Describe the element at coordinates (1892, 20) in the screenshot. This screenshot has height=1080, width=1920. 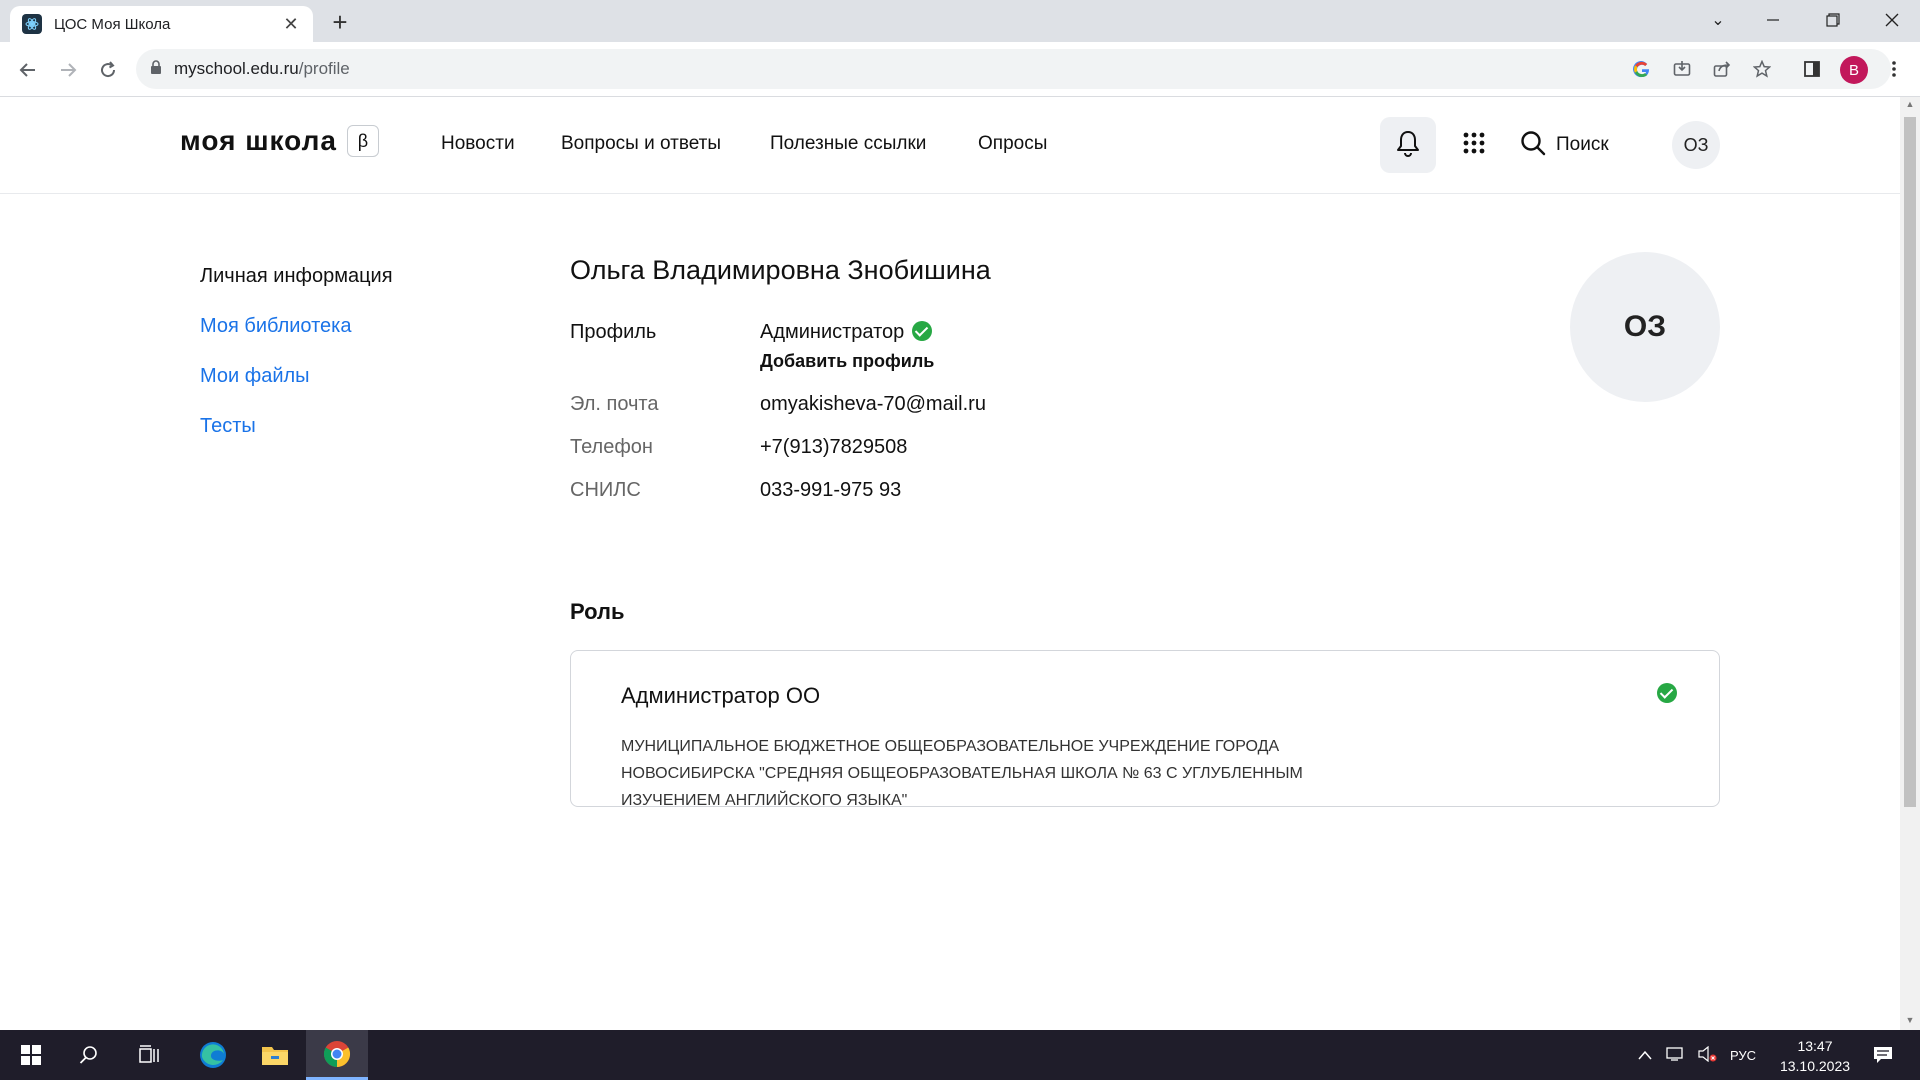
I see `close-window-button` at that location.